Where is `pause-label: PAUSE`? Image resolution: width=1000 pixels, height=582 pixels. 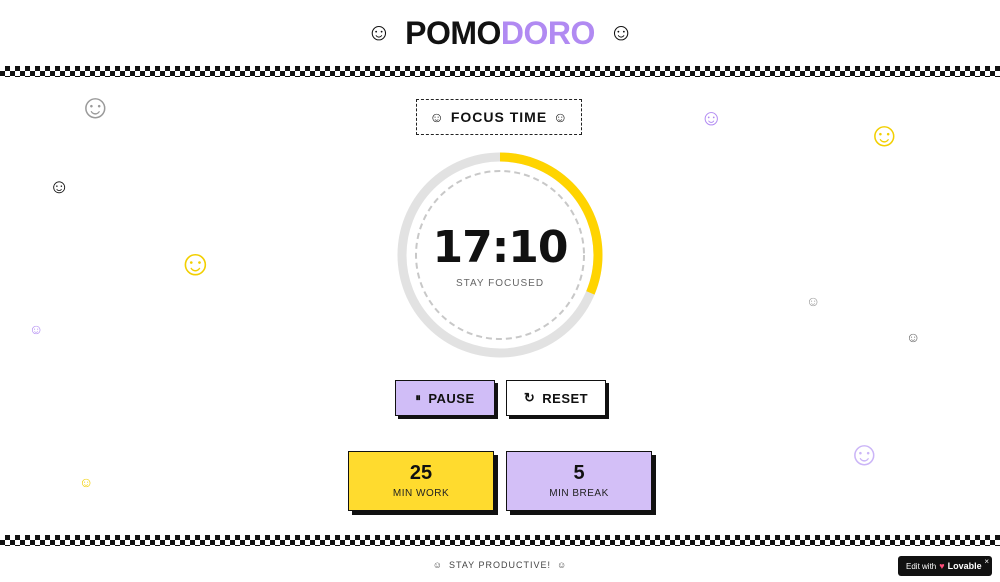 pause-label: PAUSE is located at coordinates (451, 398).